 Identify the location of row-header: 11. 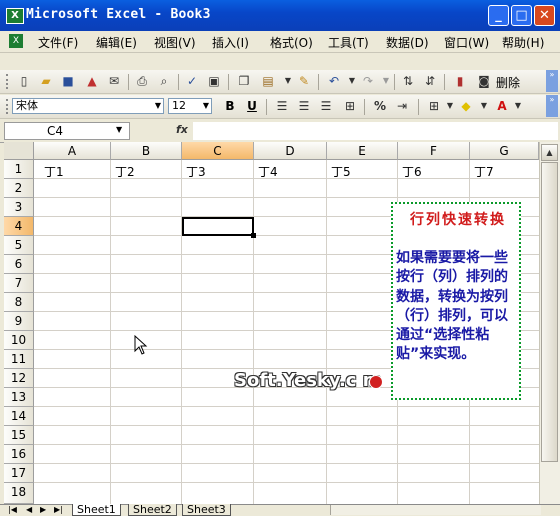
(19, 359).